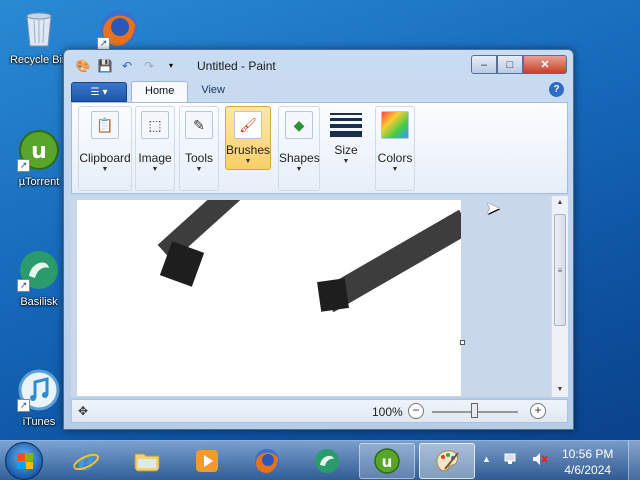 The height and width of the screenshot is (480, 640). Describe the element at coordinates (199, 148) in the screenshot. I see `ribbon-group-tools: ✎ Tools ▼` at that location.